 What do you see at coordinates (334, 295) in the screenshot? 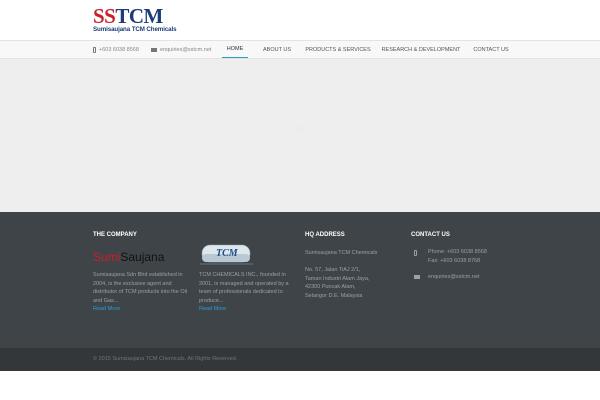
I see `hq-address-line: Selangor D.E. Malaysia` at bounding box center [334, 295].